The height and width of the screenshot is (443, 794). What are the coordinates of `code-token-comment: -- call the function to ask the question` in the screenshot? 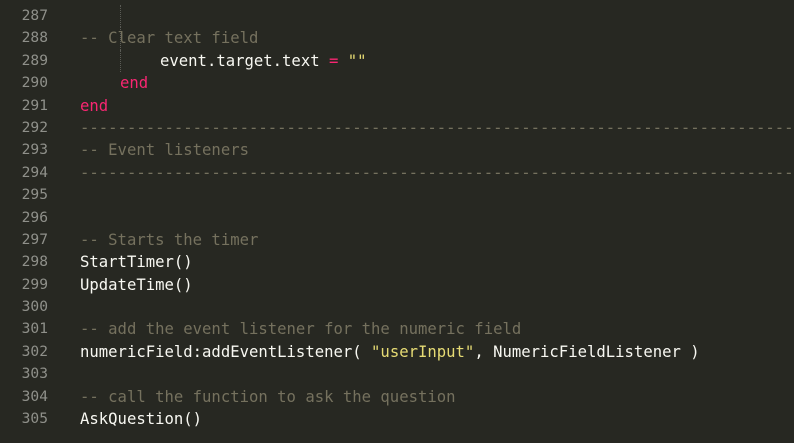 It's located at (268, 396).